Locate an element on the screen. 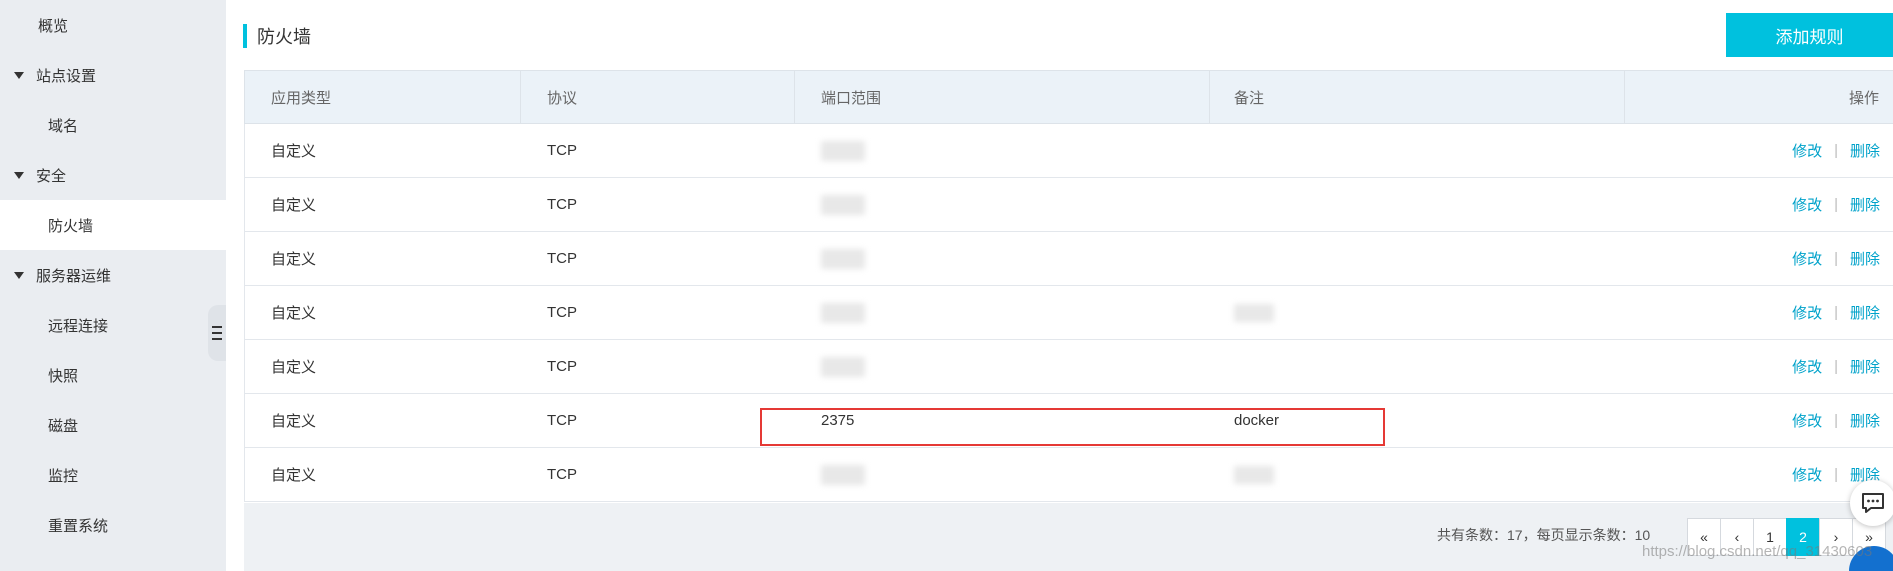 Image resolution: width=1893 pixels, height=571 pixels. table-footer: 共有条数：17，每页显示条数：10 «‹ 1 2 ›» is located at coordinates (1068, 537).